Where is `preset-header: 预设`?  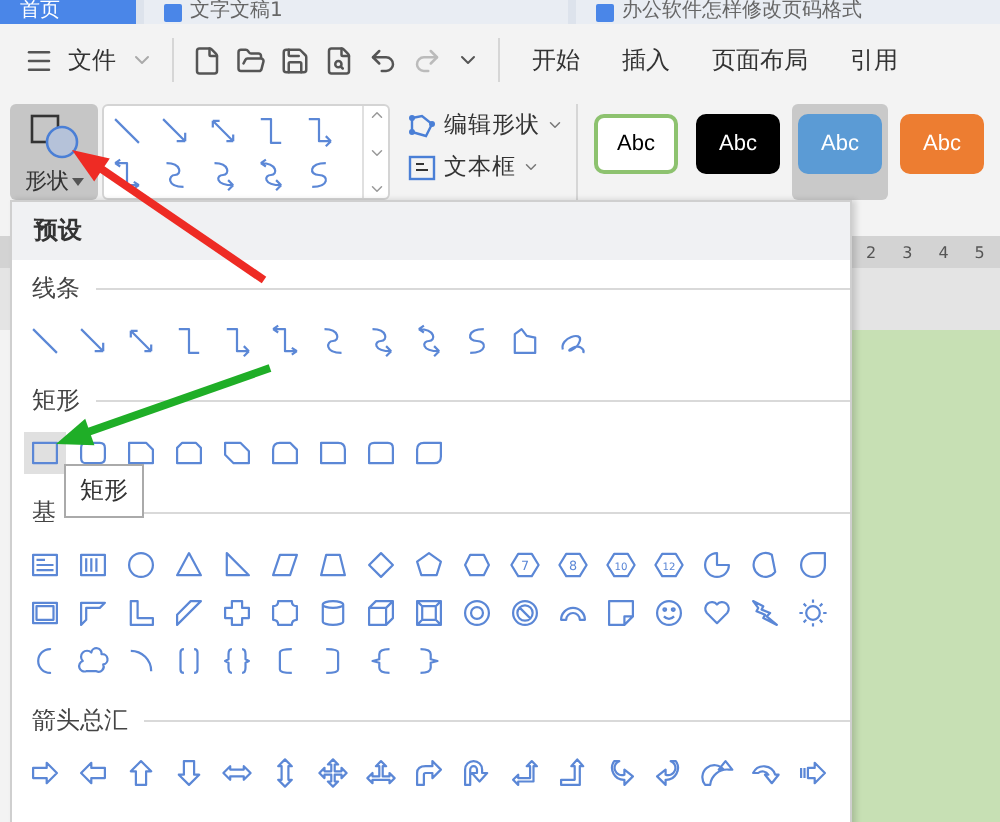 preset-header: 预设 is located at coordinates (431, 231).